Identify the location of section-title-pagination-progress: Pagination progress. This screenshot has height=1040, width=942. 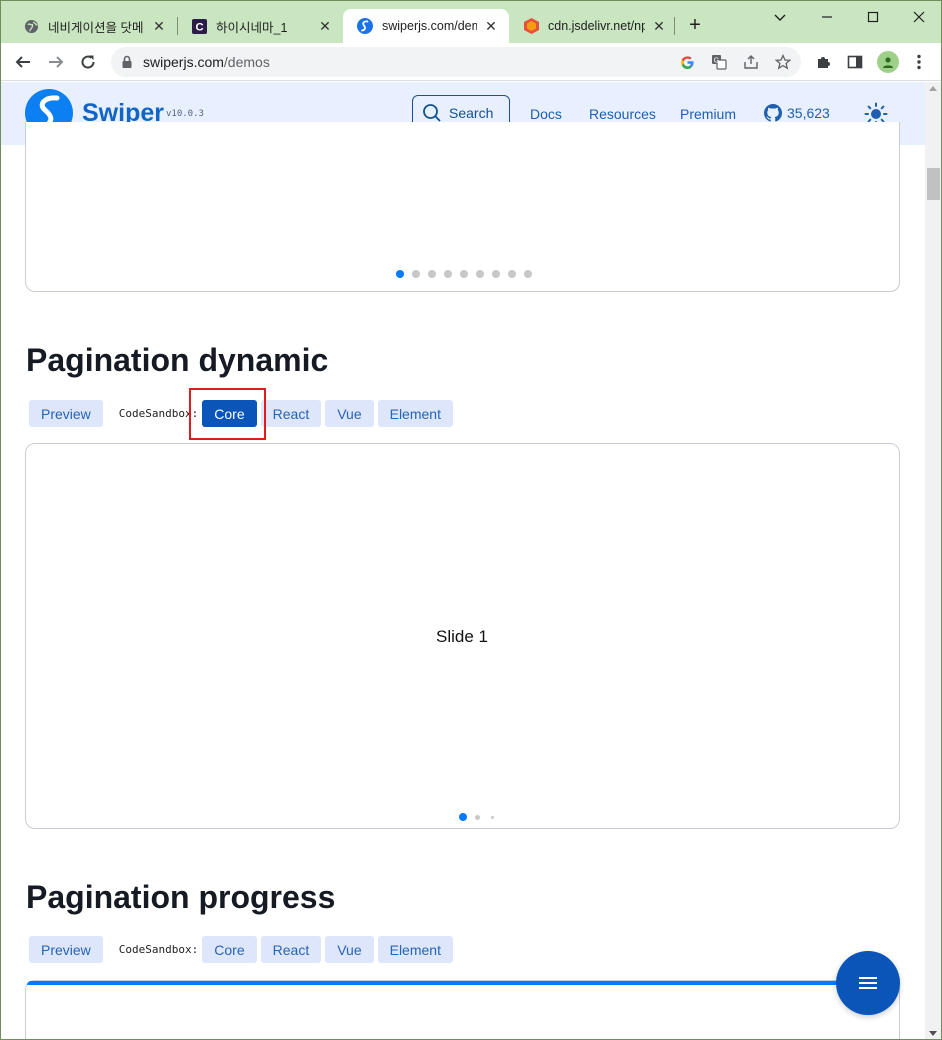
(181, 897).